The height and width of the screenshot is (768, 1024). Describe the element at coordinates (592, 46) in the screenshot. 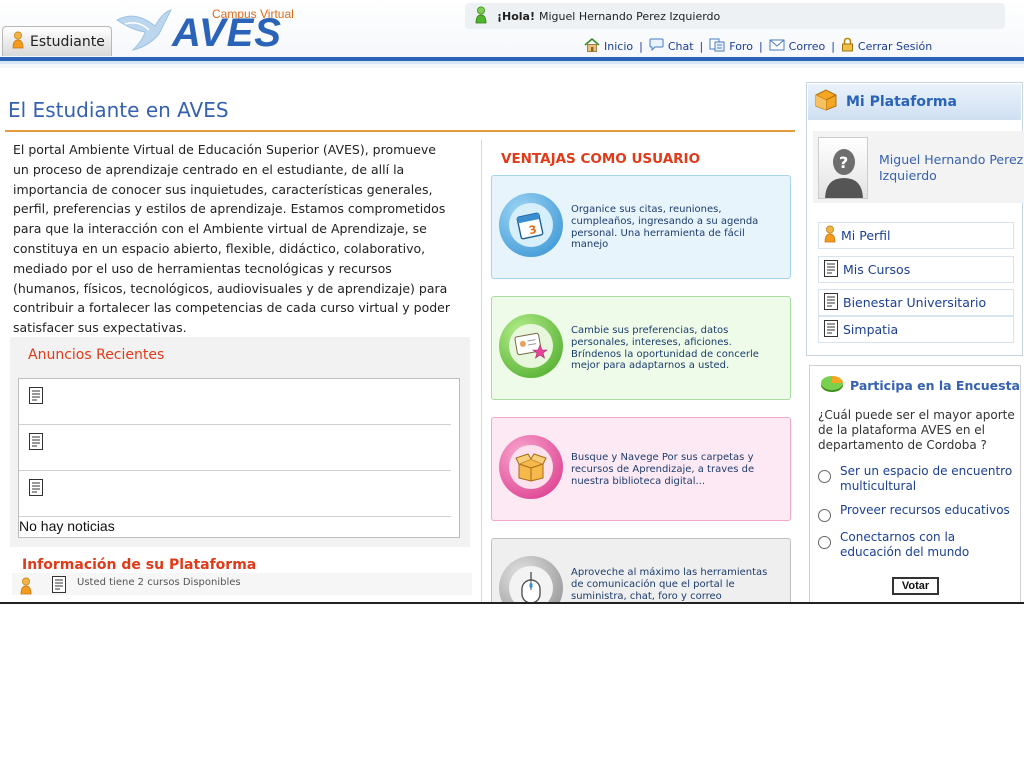

I see `home-icon` at that location.